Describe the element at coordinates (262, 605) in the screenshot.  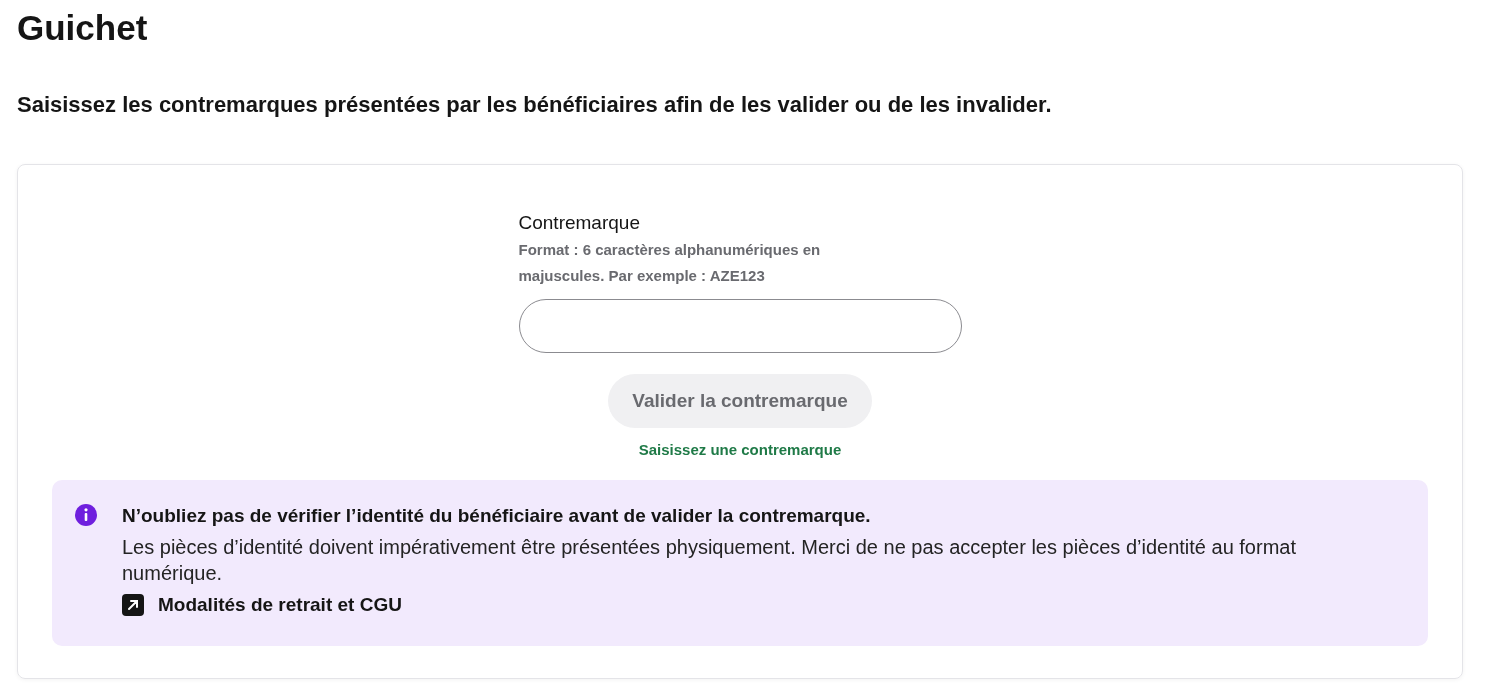
I see `terms-link: Modalités de retrait et CGU` at that location.